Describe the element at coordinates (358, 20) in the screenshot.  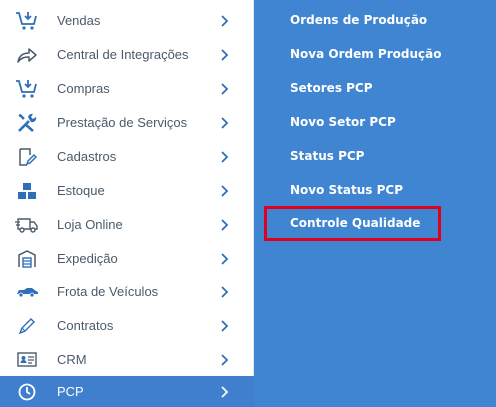
I see `submenu-item-ordens-producao: Ordens de Produção` at that location.